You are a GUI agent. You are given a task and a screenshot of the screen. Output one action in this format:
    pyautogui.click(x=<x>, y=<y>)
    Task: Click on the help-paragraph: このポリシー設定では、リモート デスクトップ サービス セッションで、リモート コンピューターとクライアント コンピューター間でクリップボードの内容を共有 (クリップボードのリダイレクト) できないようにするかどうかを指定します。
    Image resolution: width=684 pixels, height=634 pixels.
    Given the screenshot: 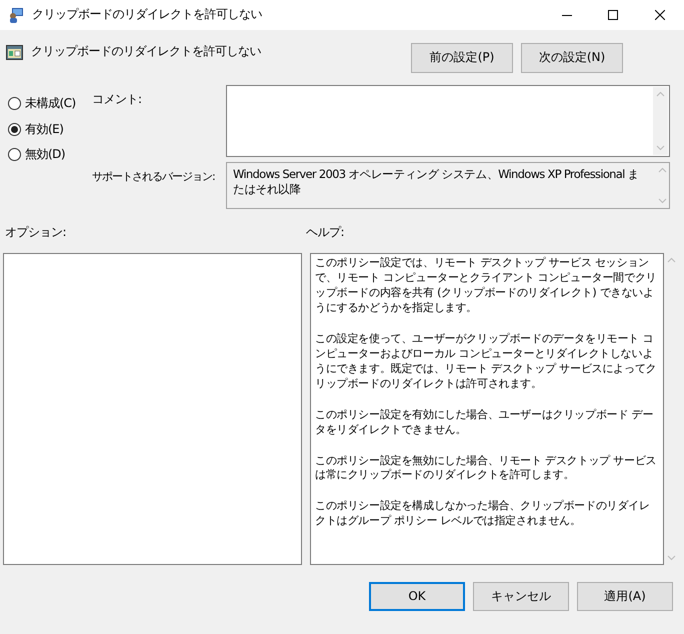 What is the action you would take?
    pyautogui.click(x=486, y=286)
    